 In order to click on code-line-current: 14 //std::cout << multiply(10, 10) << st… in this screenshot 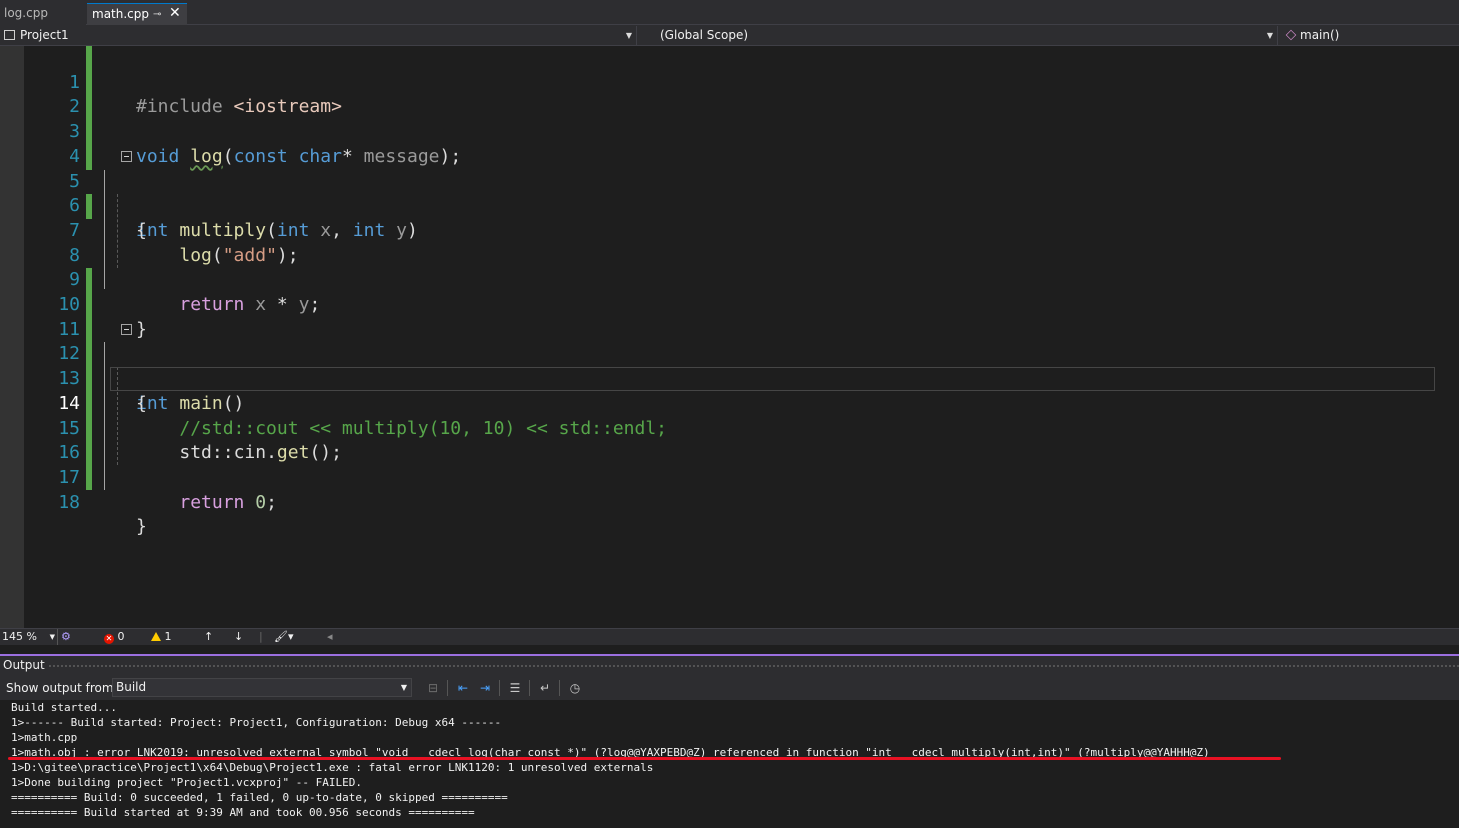, I will do `click(741, 403)`.